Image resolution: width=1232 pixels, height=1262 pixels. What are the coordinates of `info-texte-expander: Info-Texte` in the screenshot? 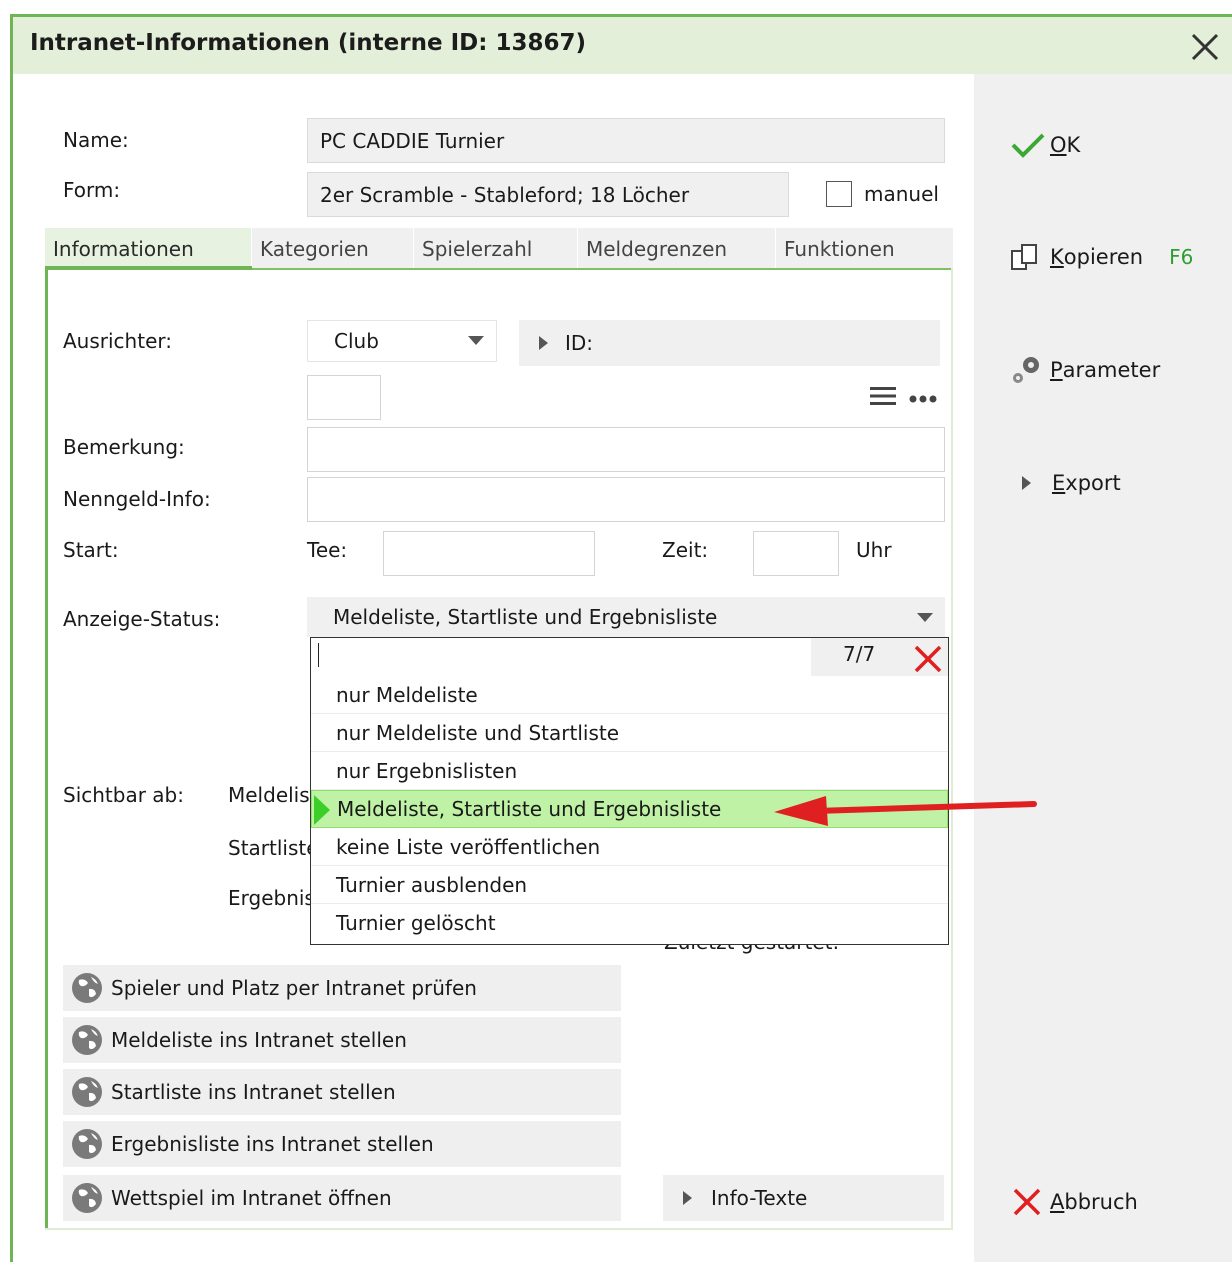 It's located at (803, 1198).